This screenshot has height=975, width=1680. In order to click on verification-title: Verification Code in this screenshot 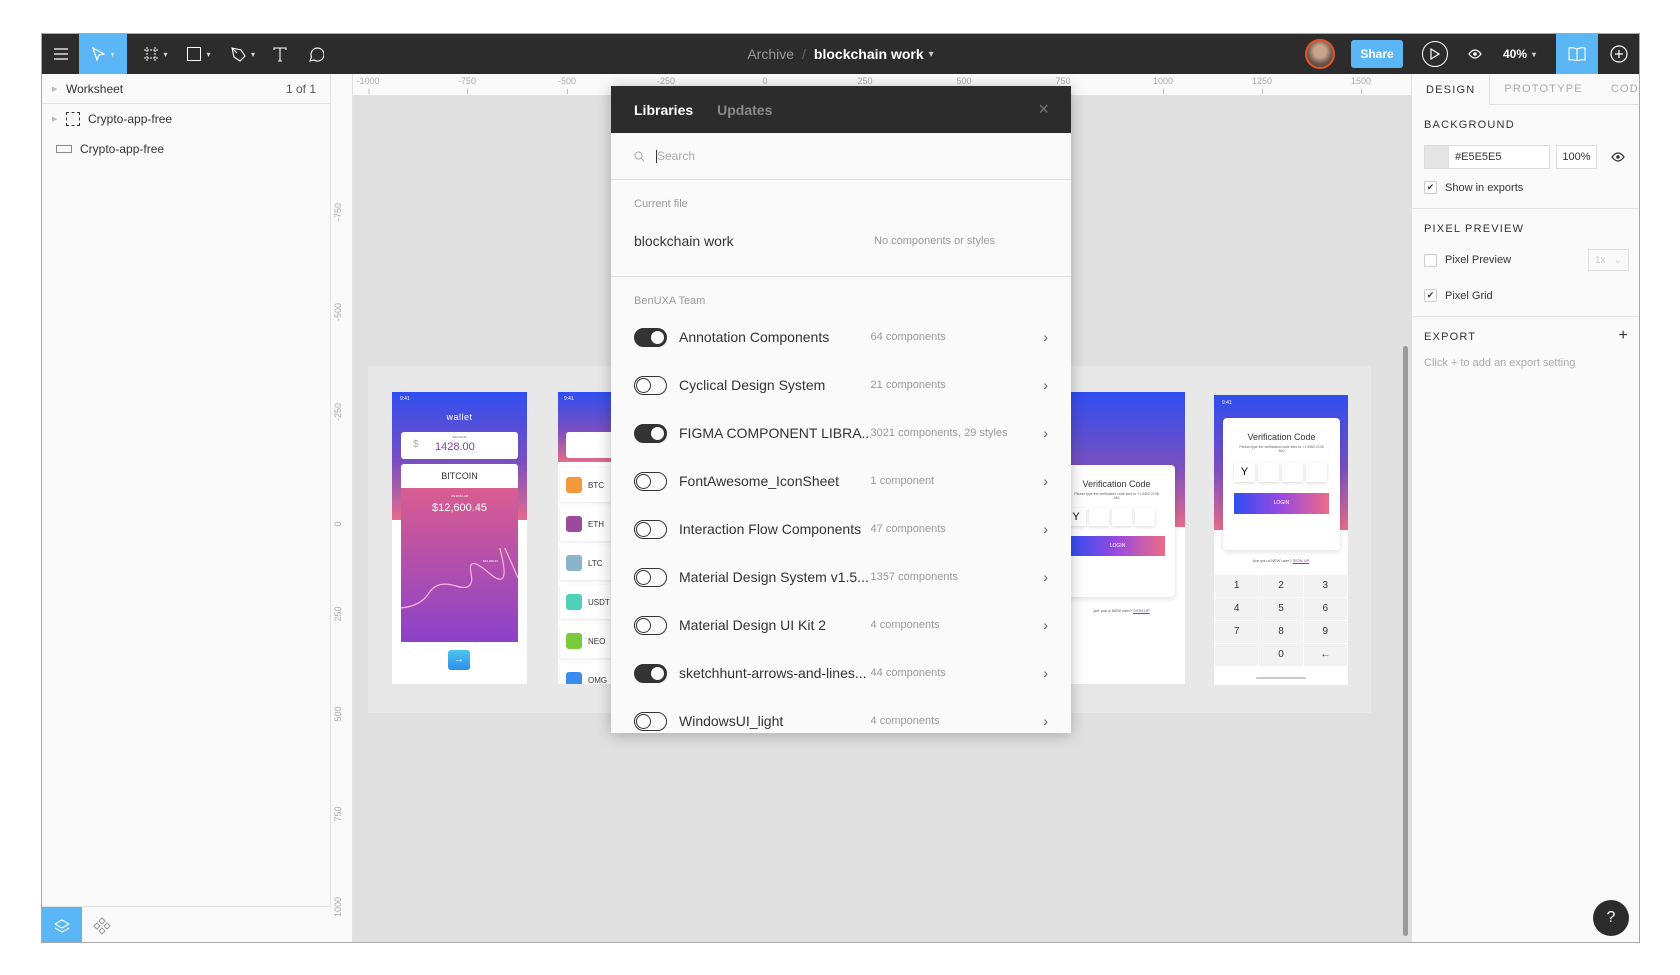, I will do `click(1116, 484)`.